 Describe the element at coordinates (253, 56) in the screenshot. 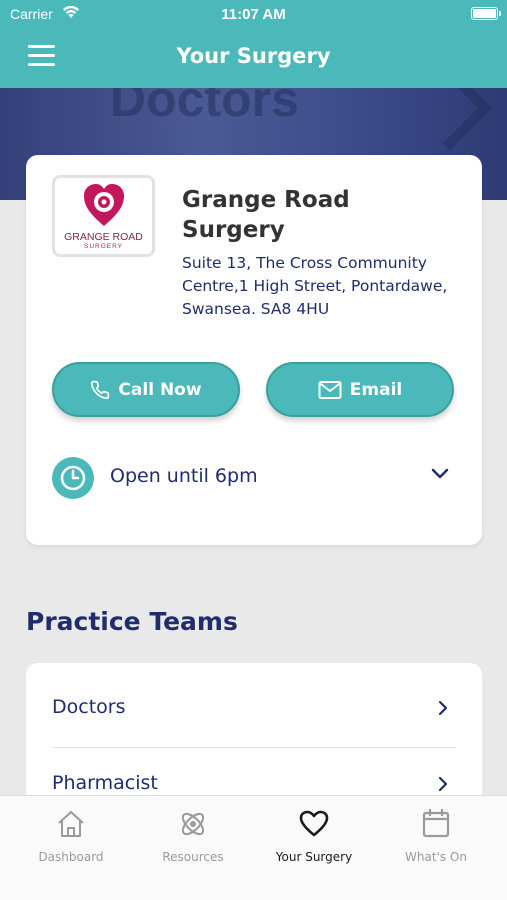

I see `page-title: Your Surgery` at that location.